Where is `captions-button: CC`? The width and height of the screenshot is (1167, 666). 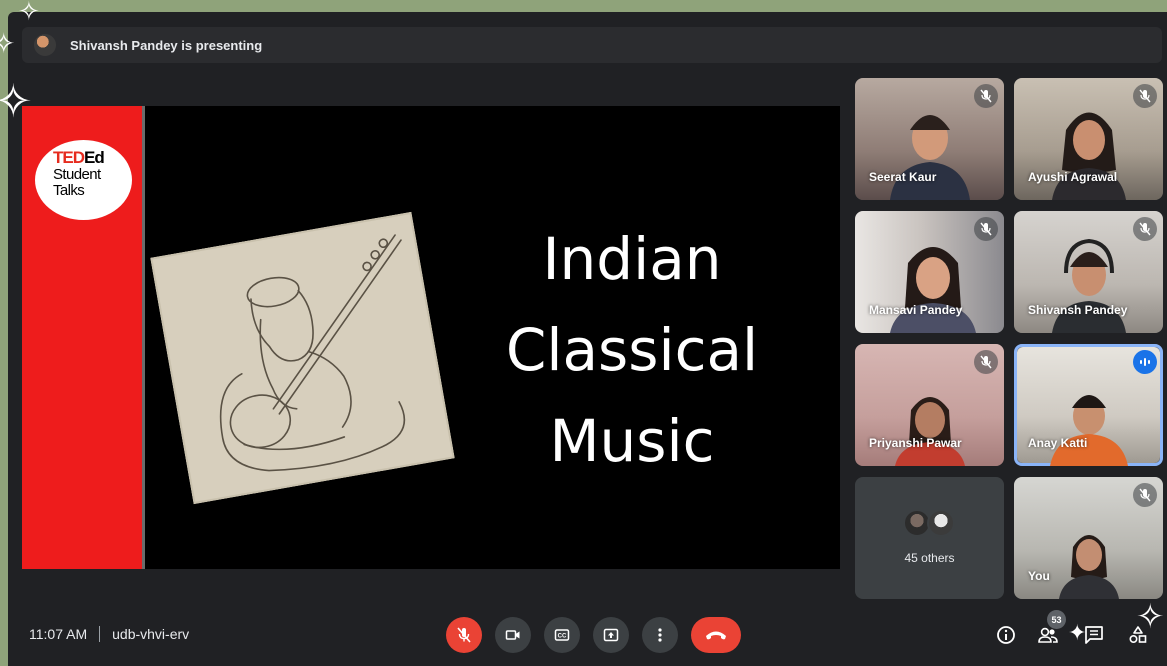
captions-button: CC is located at coordinates (562, 635).